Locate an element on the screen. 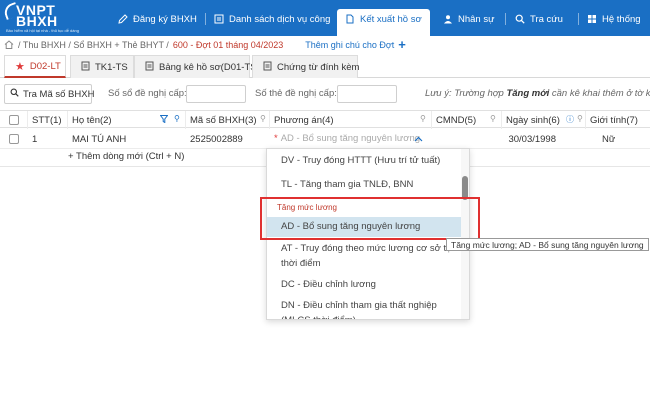 The height and width of the screenshot is (420, 650). nav-he-thong: Hệ thống is located at coordinates (614, 19).